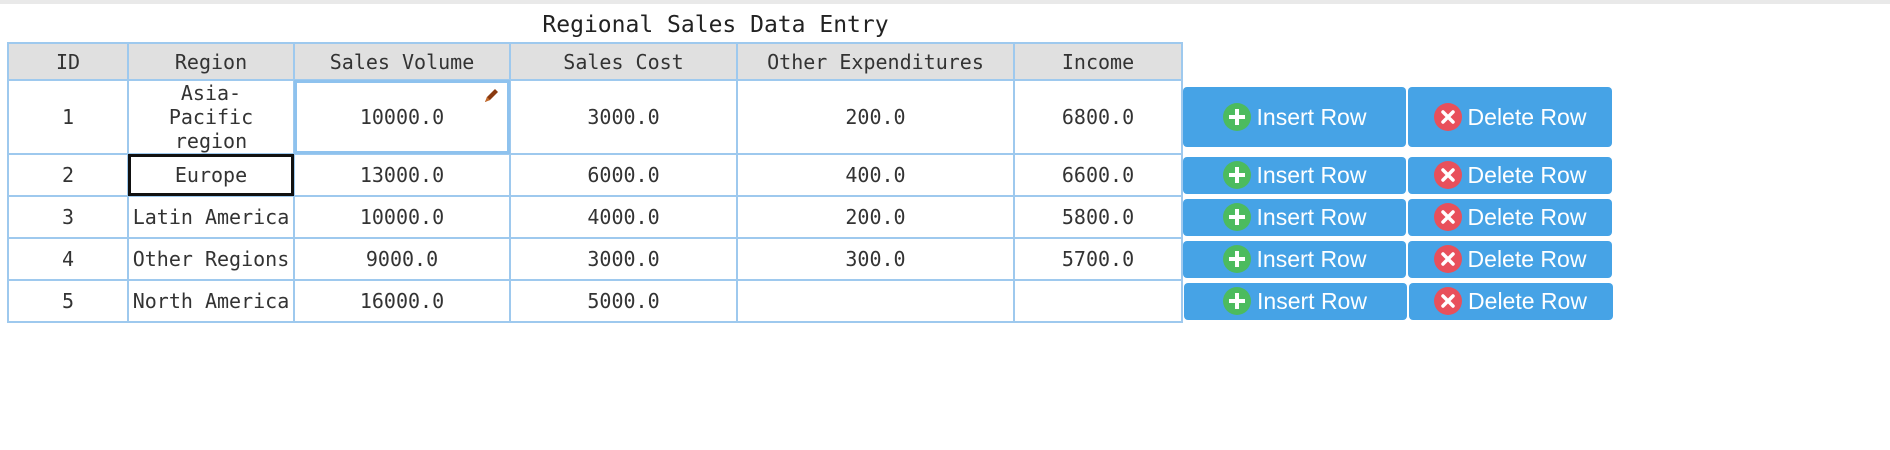  I want to click on cell-sales-cost: 4000.0, so click(623, 217).